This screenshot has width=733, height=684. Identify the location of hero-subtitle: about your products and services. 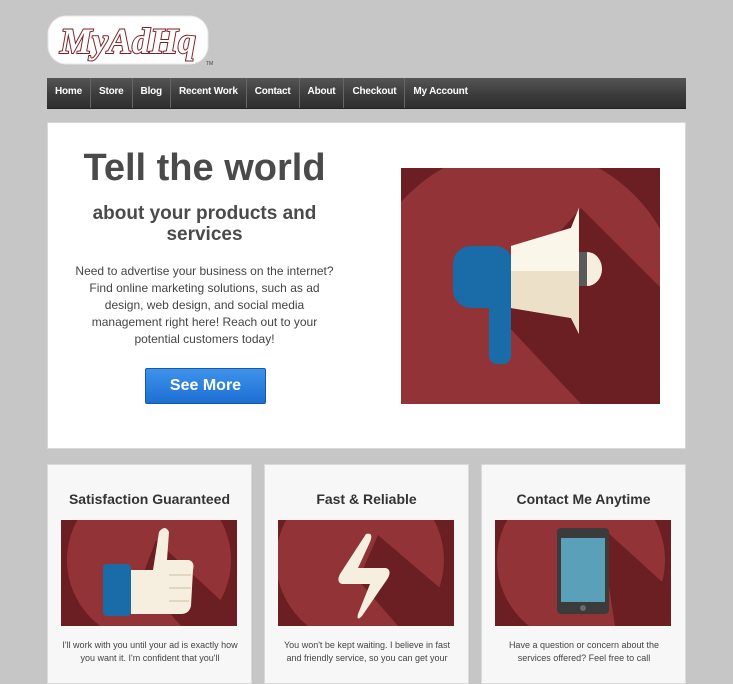
(204, 224).